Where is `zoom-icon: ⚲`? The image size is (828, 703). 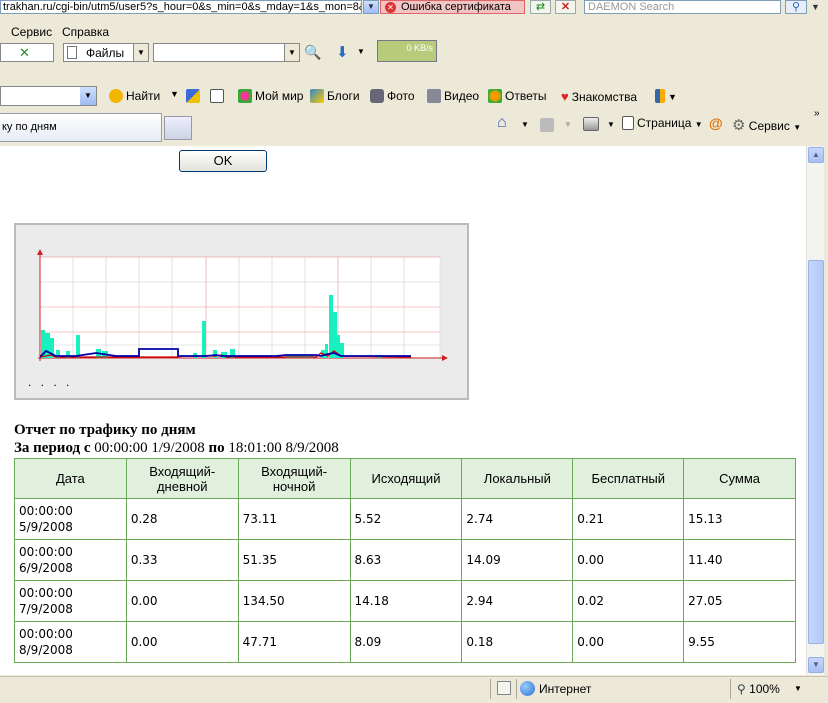
zoom-icon: ⚲ is located at coordinates (741, 689).